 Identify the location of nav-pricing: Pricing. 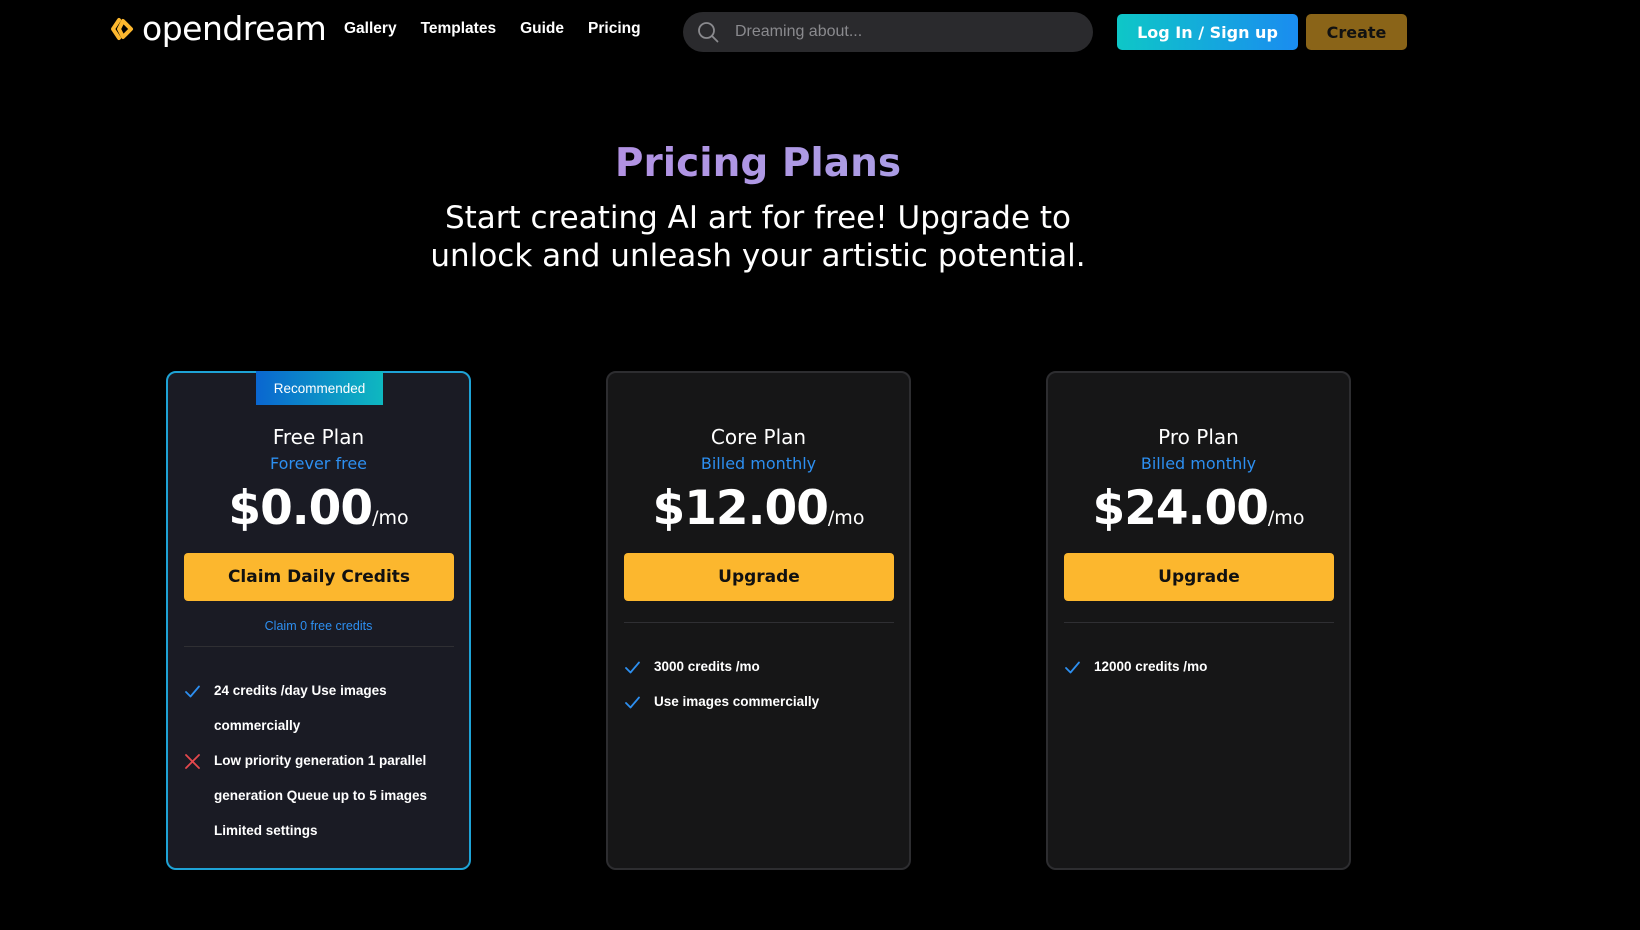
(614, 29).